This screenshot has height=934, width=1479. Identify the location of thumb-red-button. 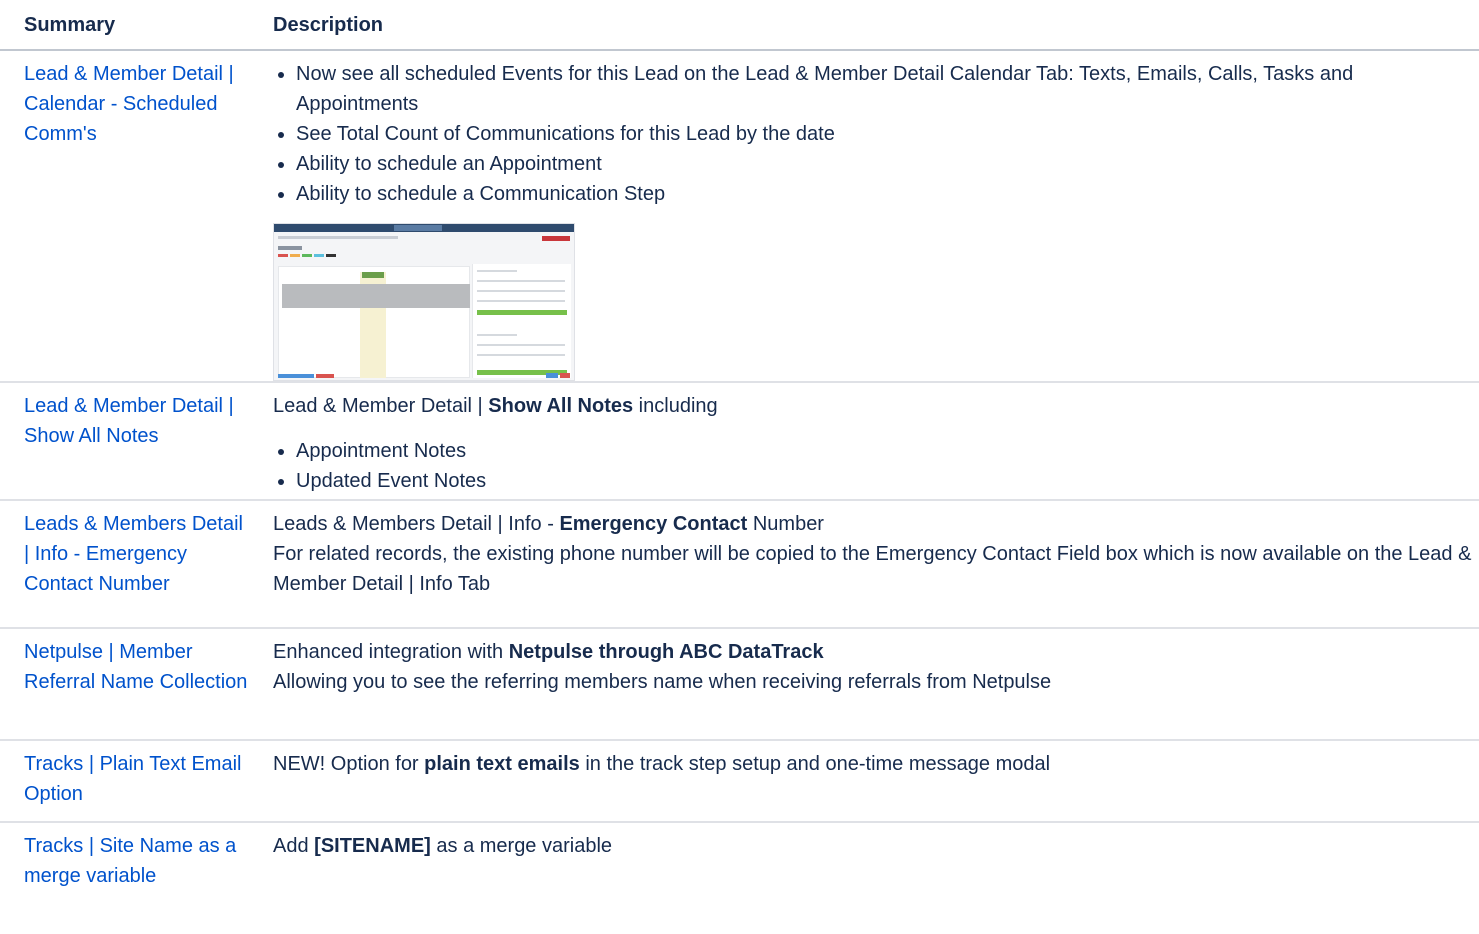
(556, 238).